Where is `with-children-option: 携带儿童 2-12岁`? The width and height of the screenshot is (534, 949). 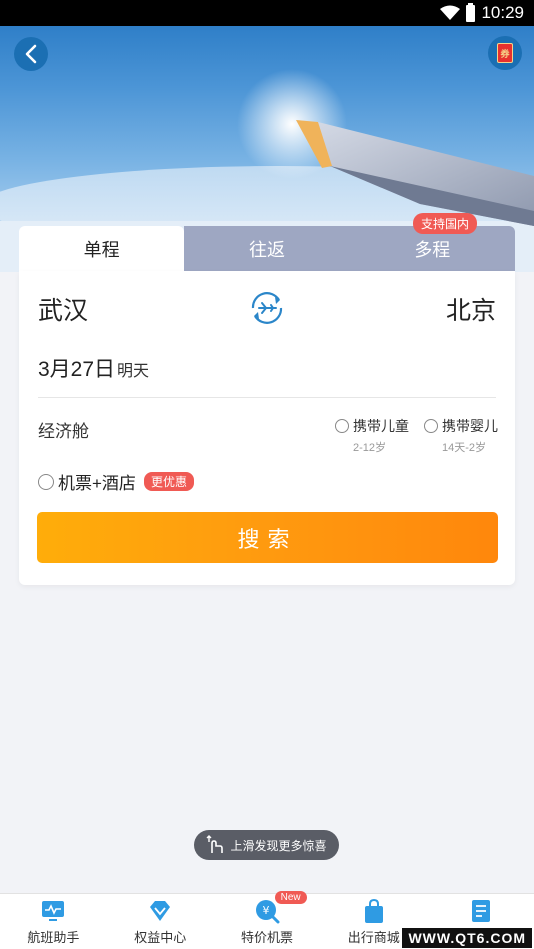
with-children-option: 携带儿童 2-12岁 is located at coordinates (372, 435).